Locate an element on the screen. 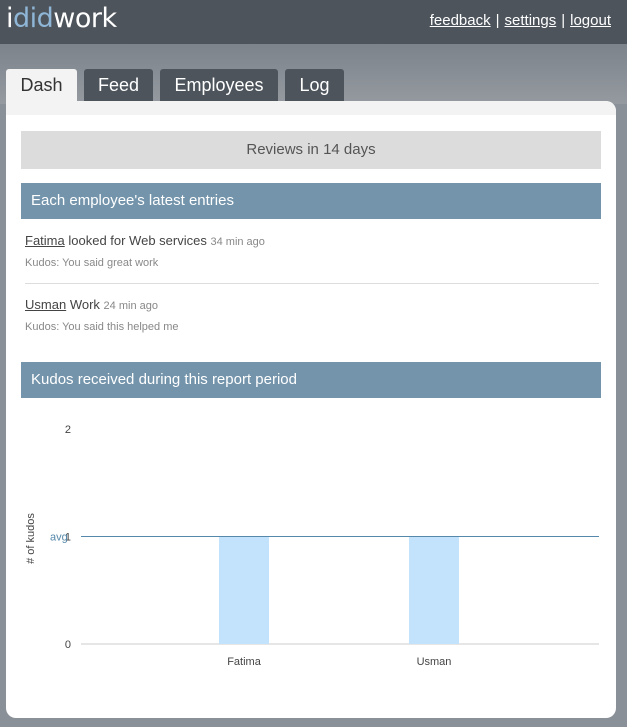 The image size is (627, 727). panel-top-strip is located at coordinates (311, 108).